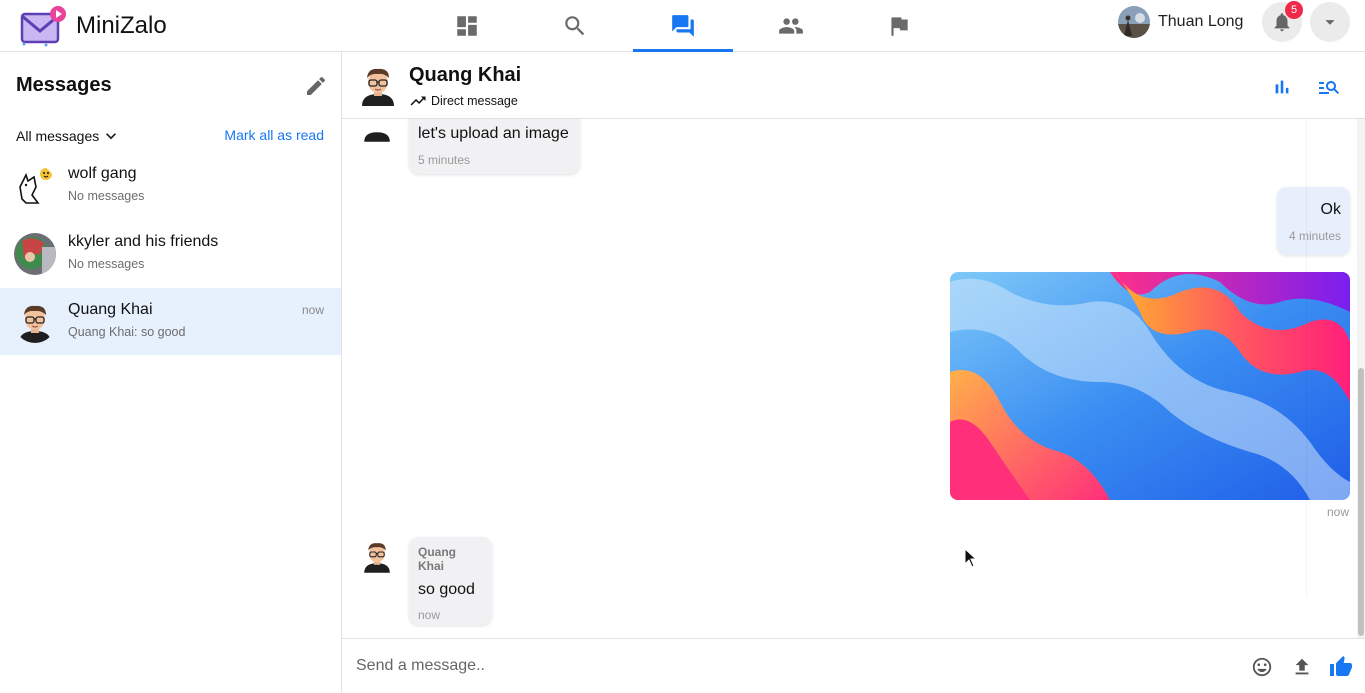  What do you see at coordinates (64, 85) in the screenshot?
I see `sidebar-title: Messages` at bounding box center [64, 85].